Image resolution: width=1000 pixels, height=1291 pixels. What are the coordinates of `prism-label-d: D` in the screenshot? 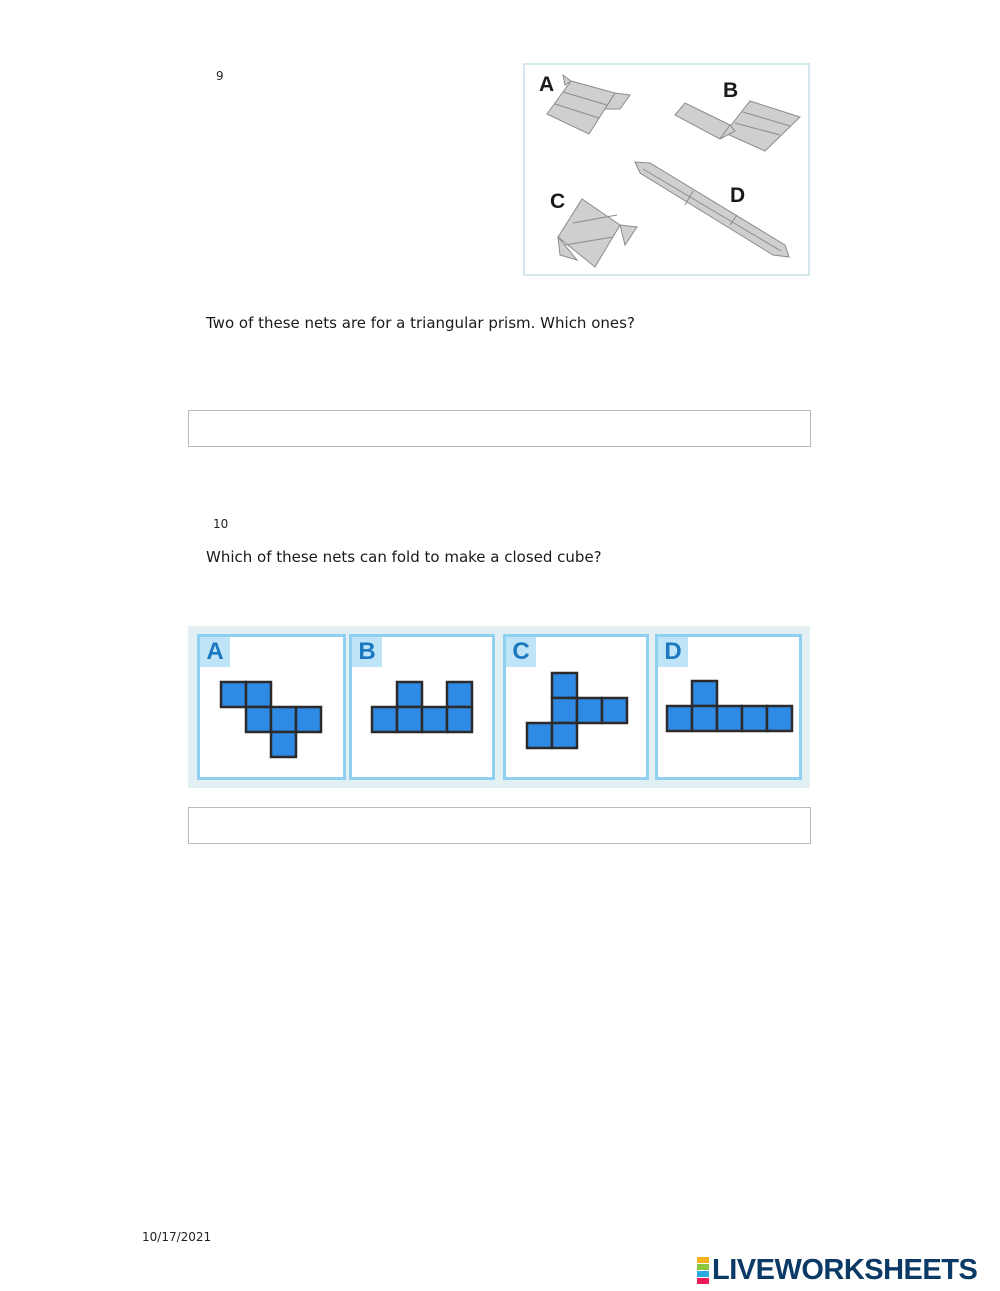 It's located at (737, 195).